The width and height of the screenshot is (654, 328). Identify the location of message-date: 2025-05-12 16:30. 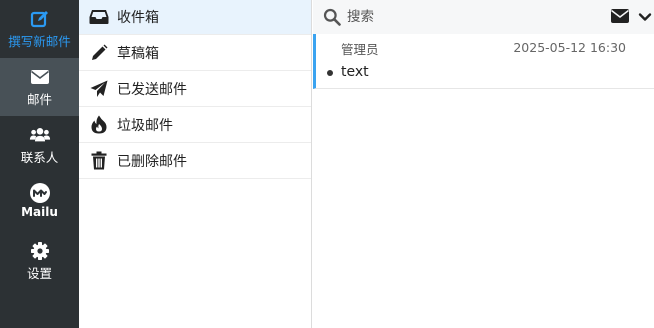
(569, 47).